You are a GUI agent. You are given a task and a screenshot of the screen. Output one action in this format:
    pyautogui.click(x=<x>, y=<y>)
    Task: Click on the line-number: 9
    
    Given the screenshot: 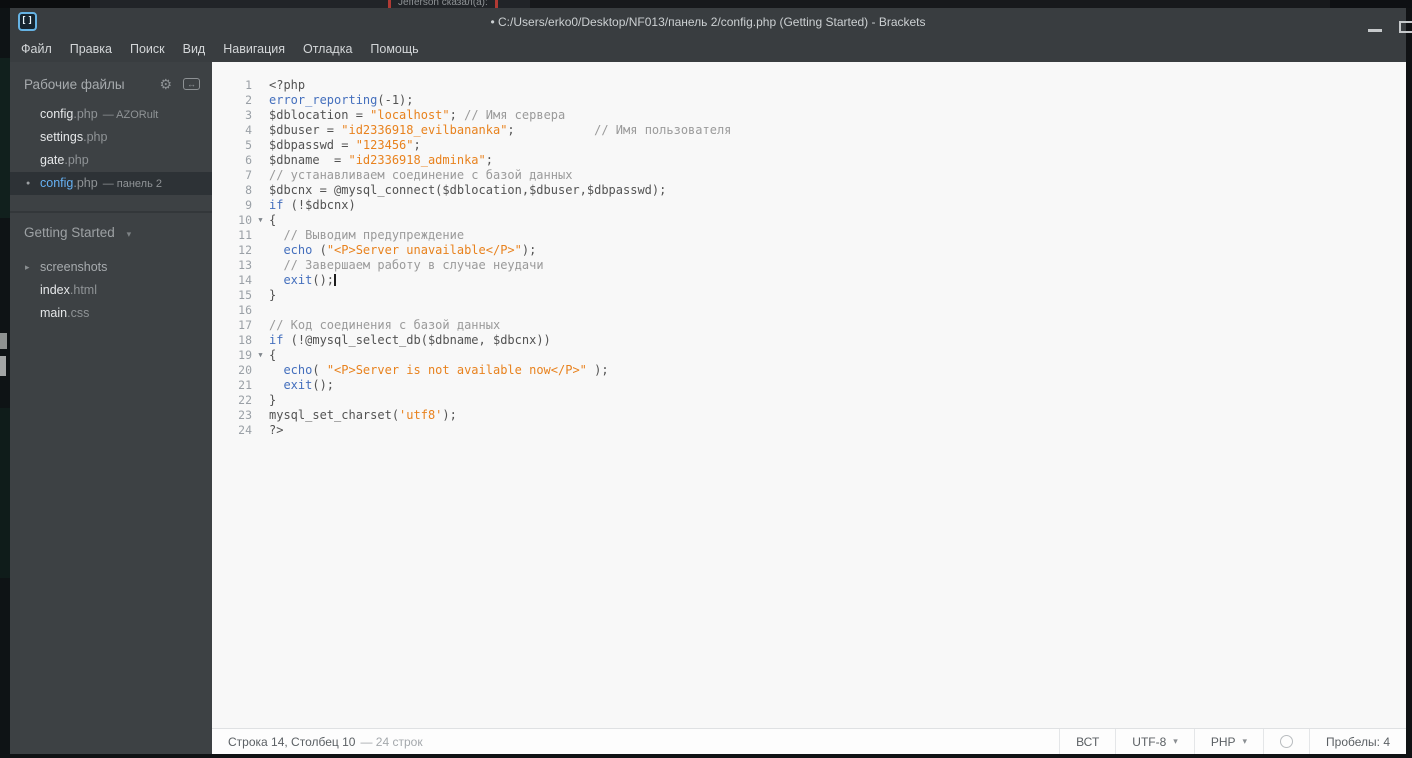 What is the action you would take?
    pyautogui.click(x=232, y=205)
    